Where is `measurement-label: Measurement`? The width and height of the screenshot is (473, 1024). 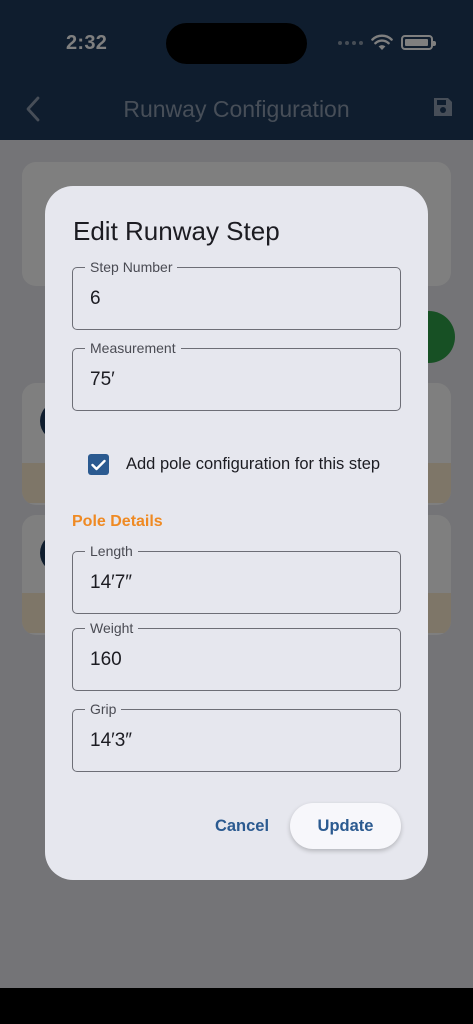
measurement-label: Measurement is located at coordinates (133, 348).